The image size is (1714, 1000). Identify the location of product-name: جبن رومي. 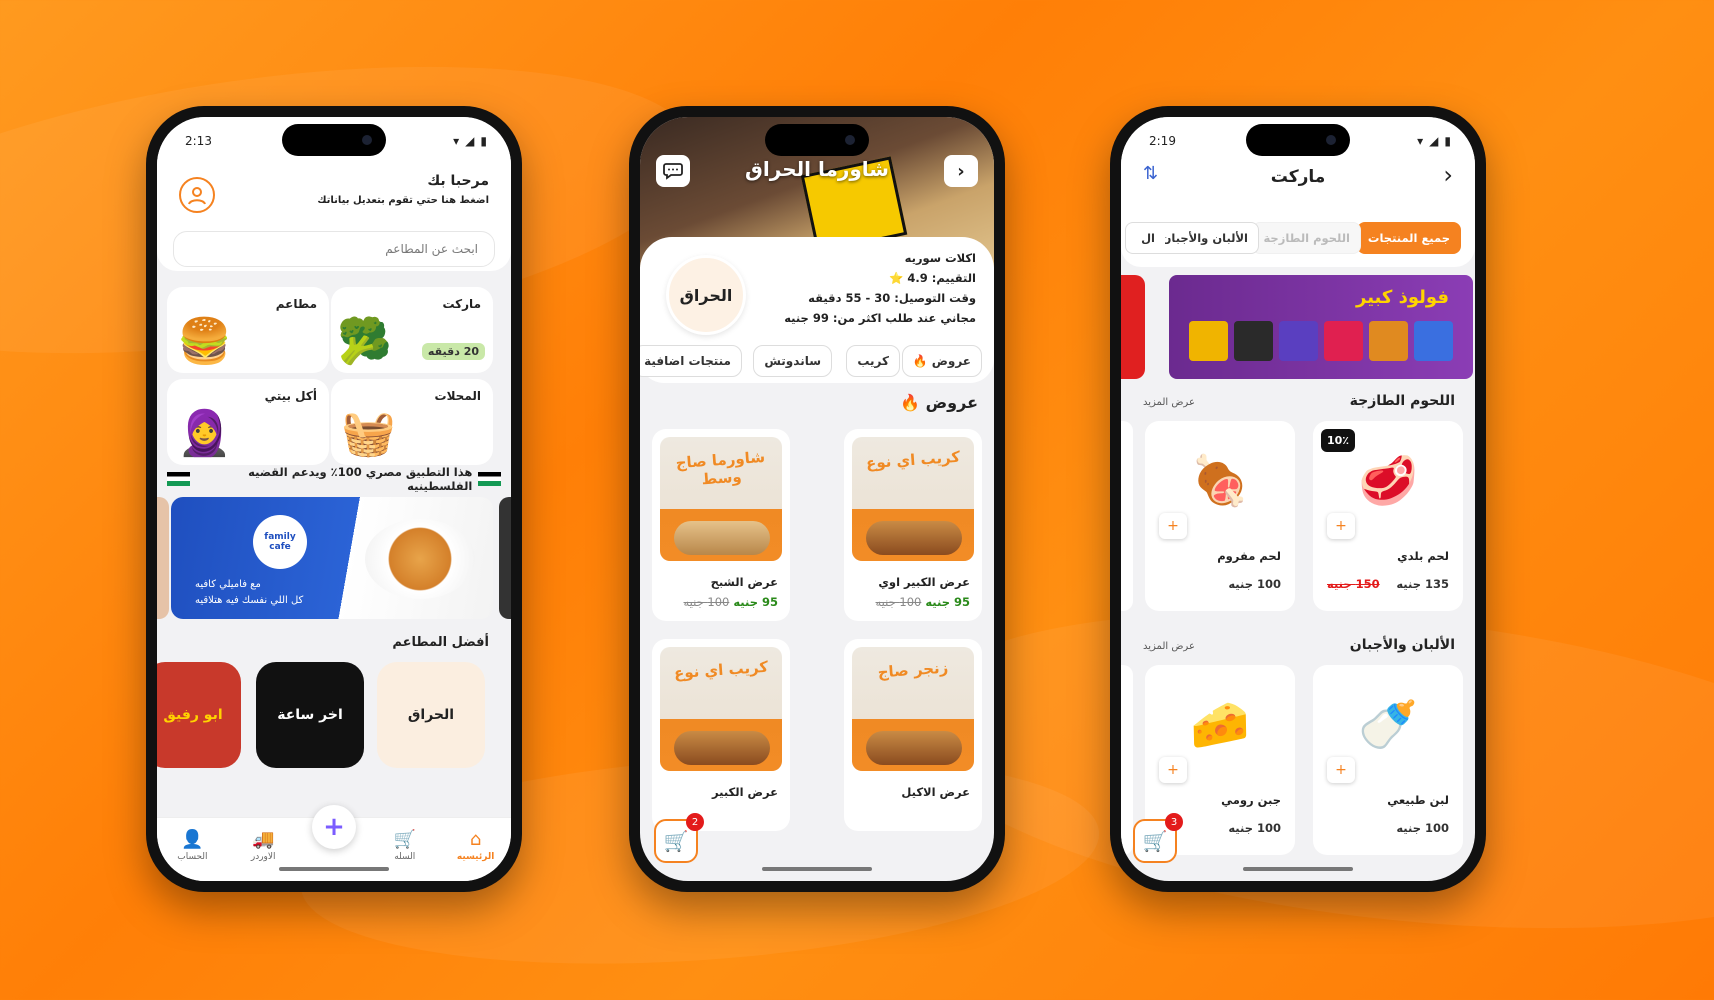
(1251, 800).